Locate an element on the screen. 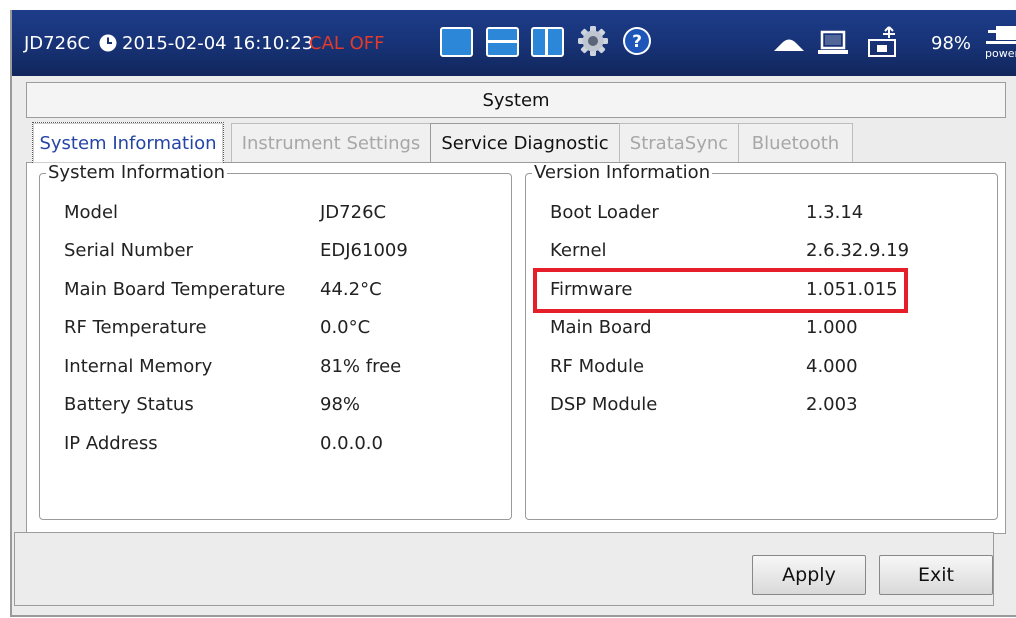  power-icon: power is located at coordinates (999, 44).